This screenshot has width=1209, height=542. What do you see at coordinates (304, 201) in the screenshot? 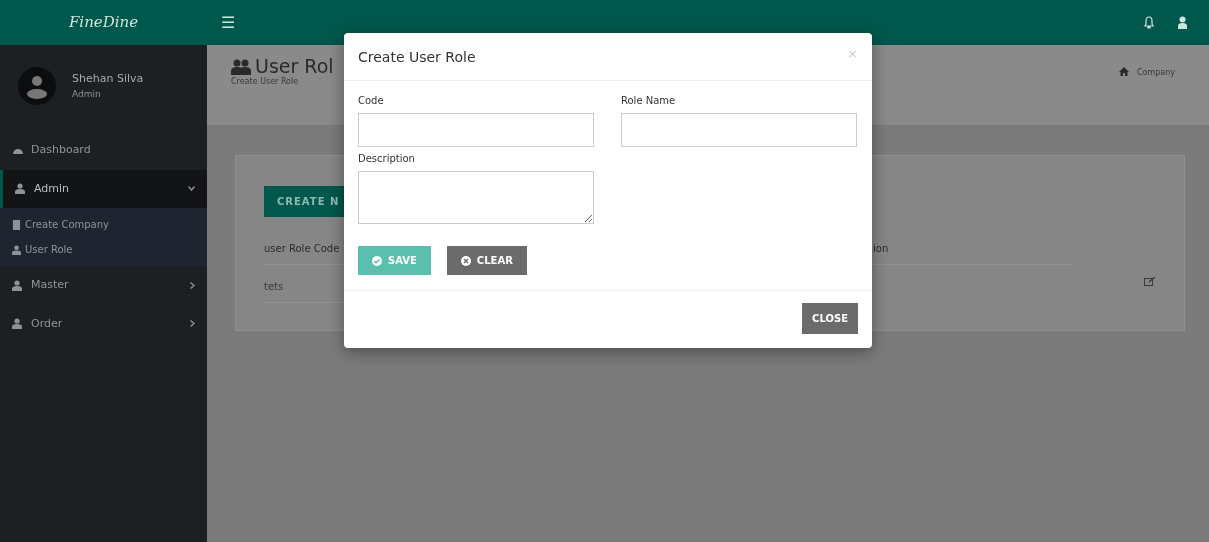
I see `create-button: CREATE N` at bounding box center [304, 201].